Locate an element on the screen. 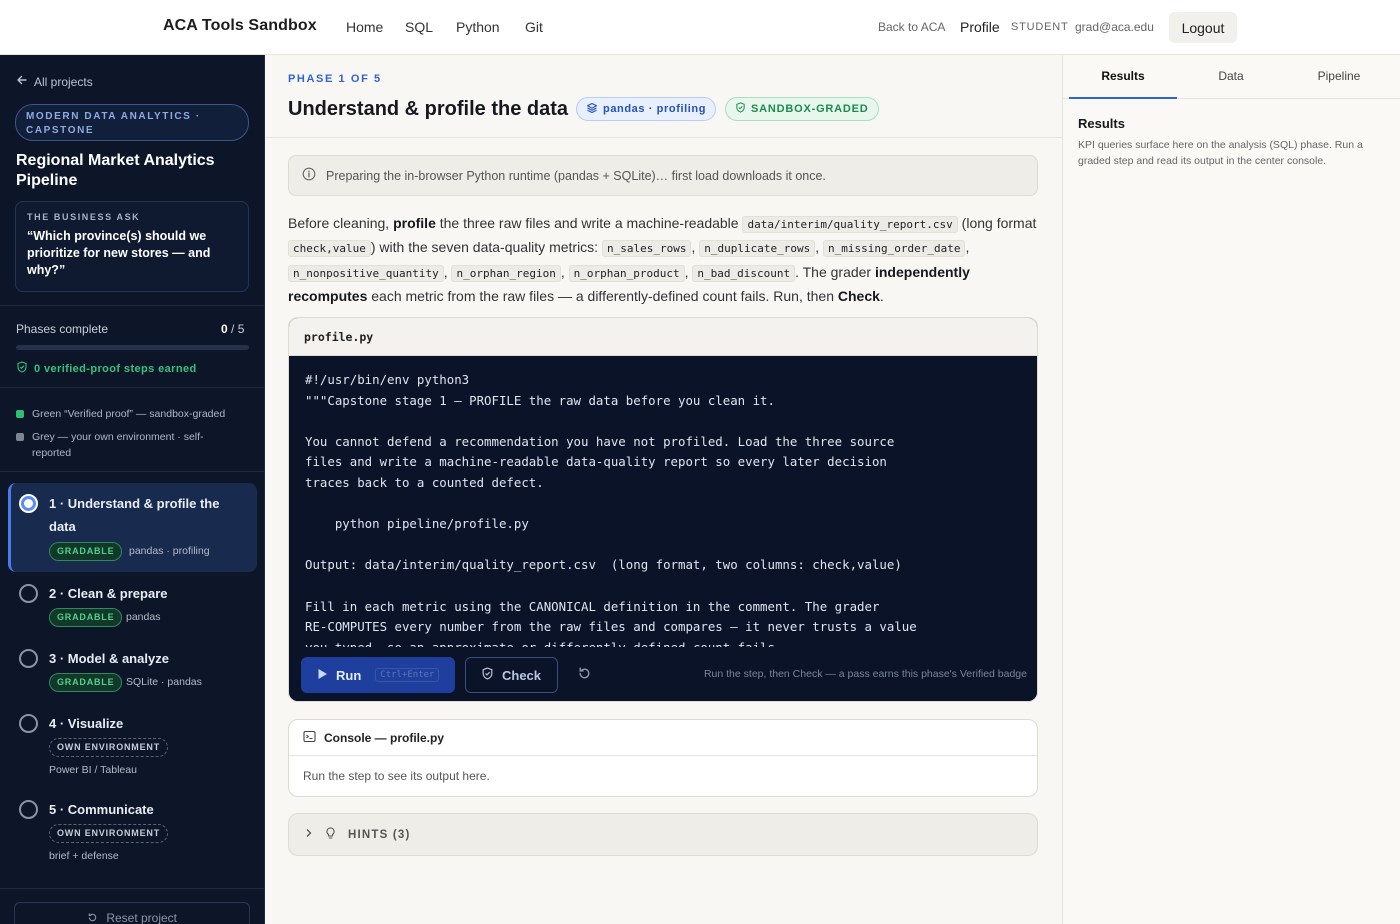  console-title: Console — profile.py is located at coordinates (384, 737).